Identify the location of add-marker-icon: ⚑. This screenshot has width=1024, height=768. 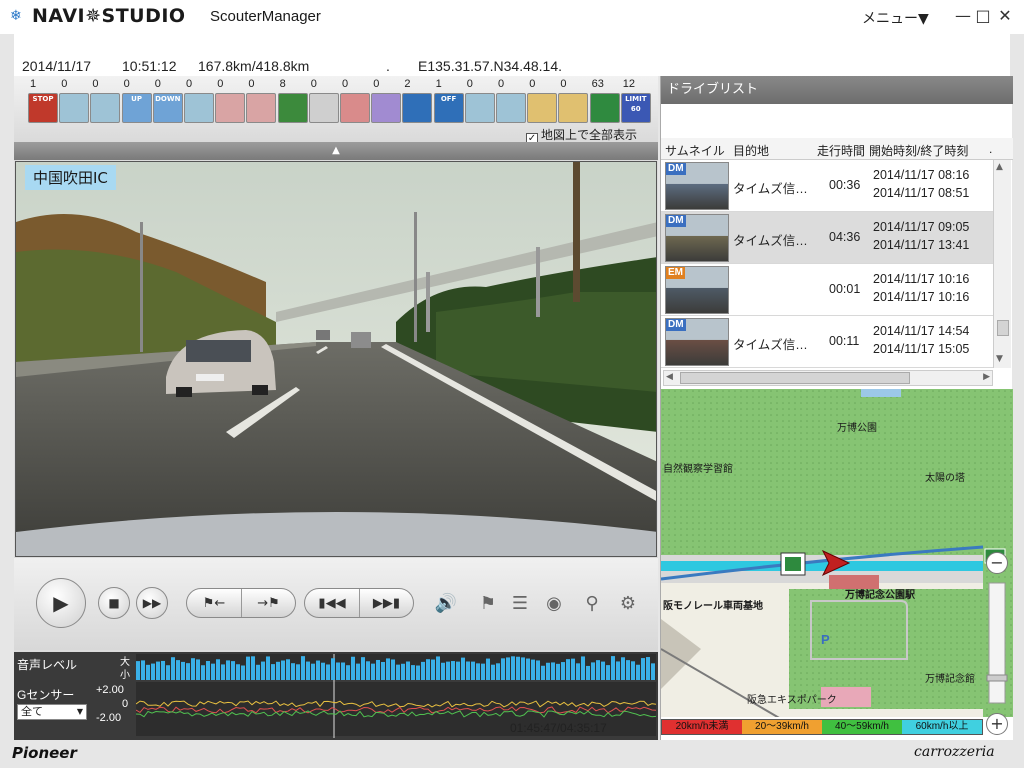
(488, 604).